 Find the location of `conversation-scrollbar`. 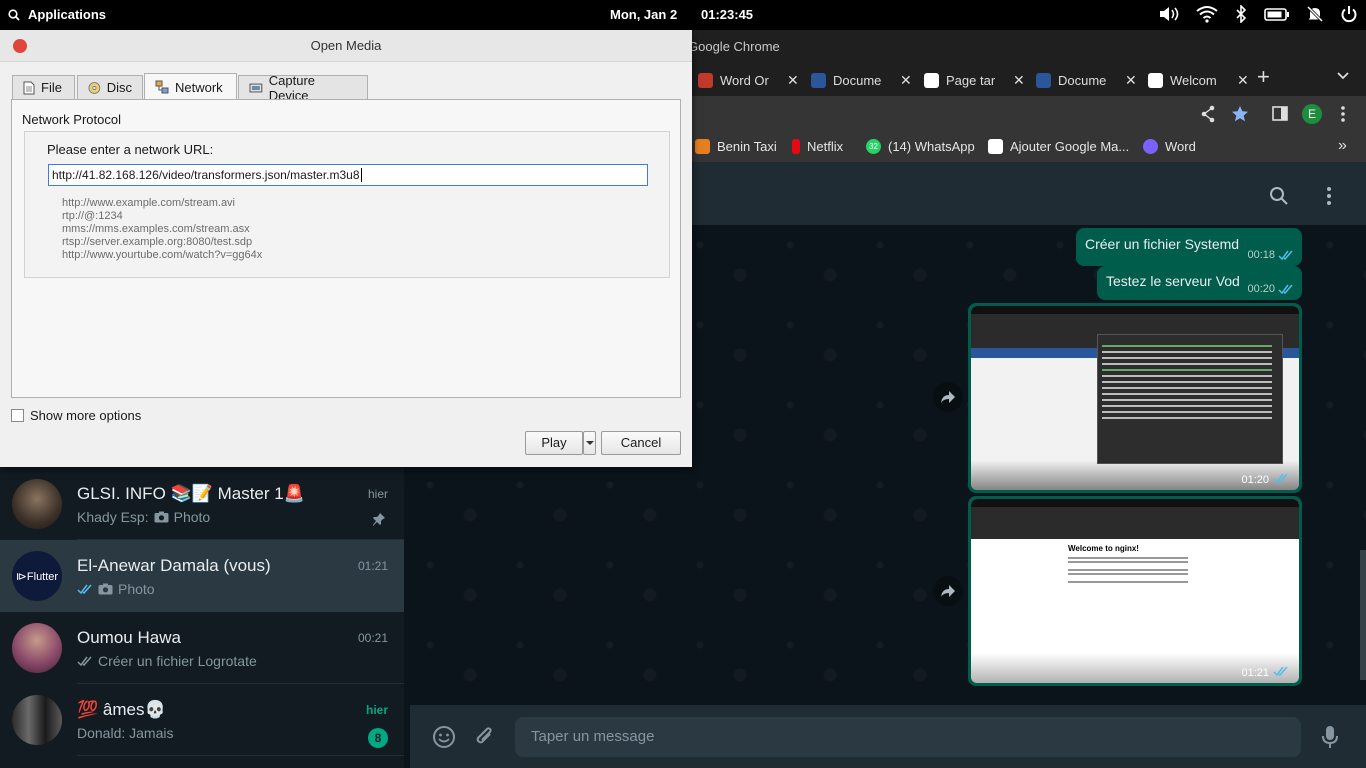

conversation-scrollbar is located at coordinates (1363, 615).